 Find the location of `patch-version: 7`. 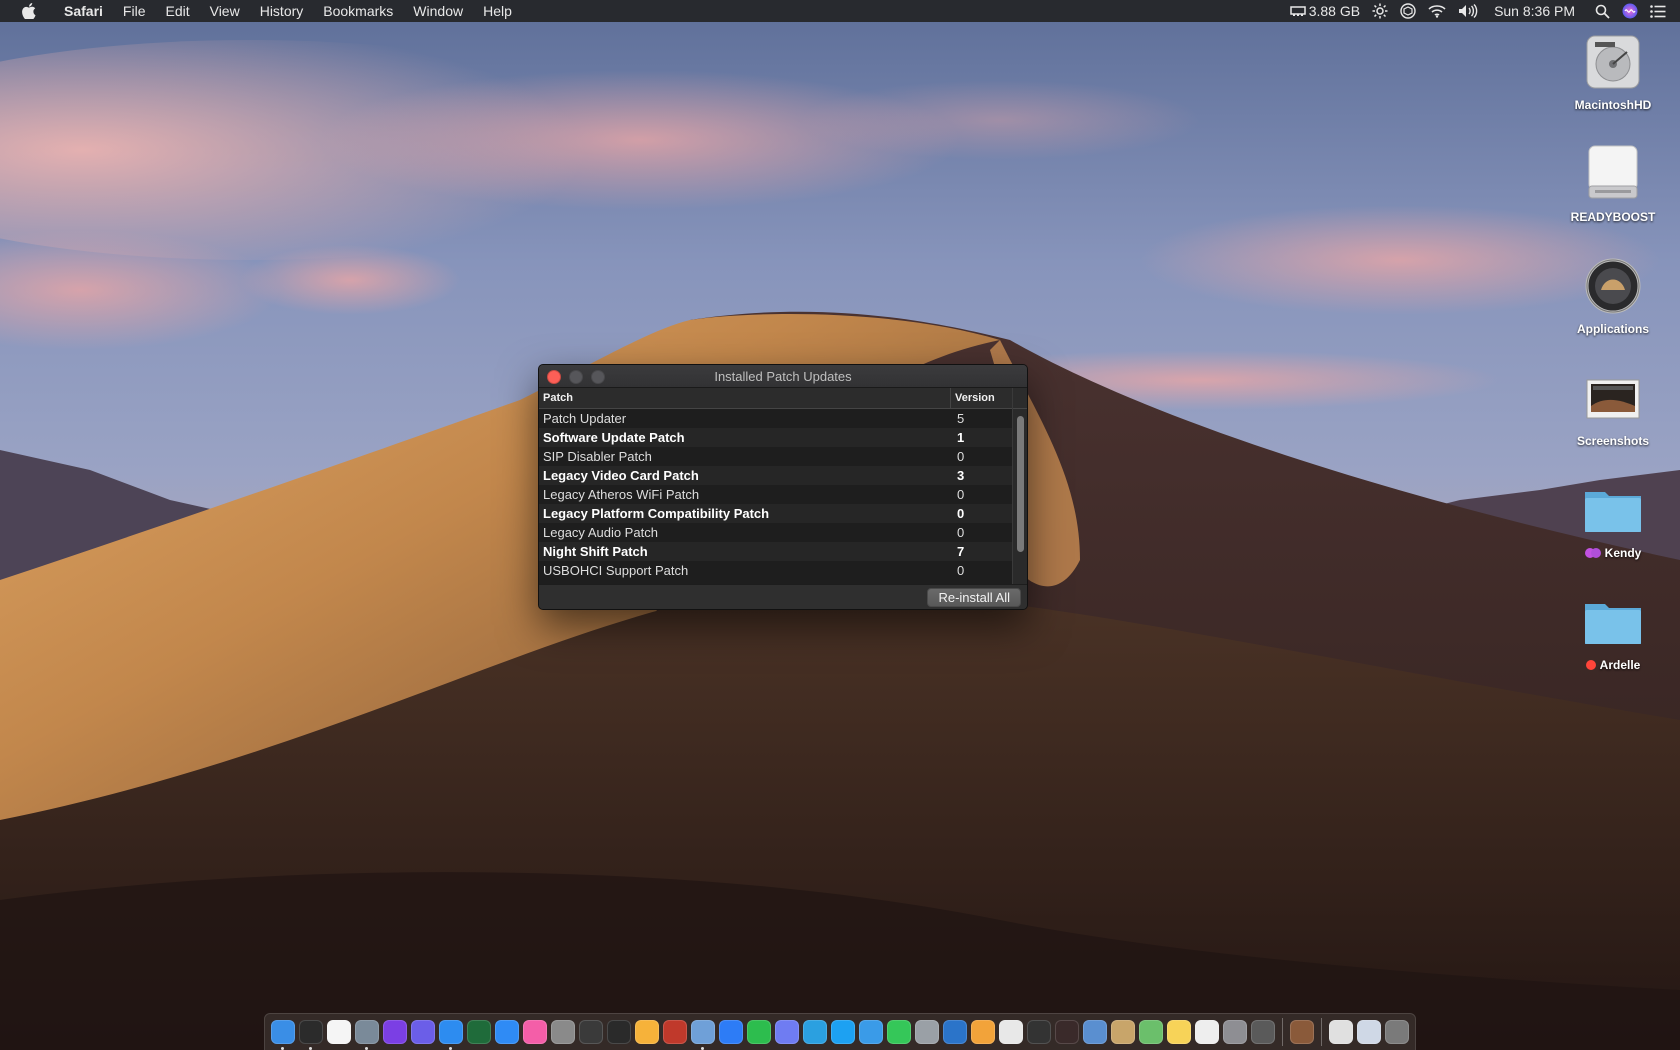

patch-version: 7 is located at coordinates (961, 551).